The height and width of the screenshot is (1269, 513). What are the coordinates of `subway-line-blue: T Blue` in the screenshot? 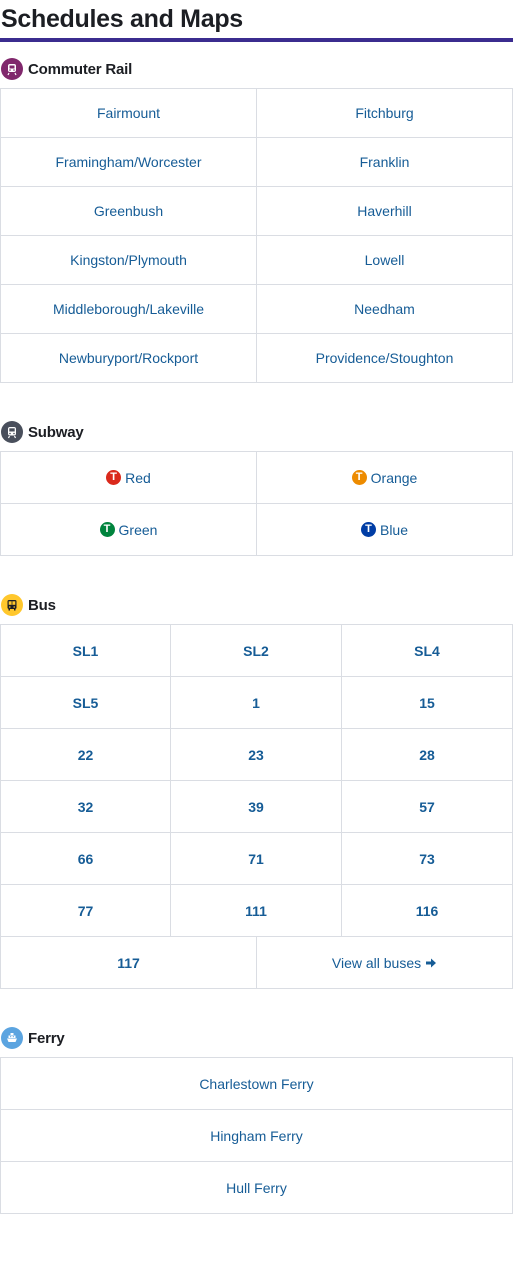 It's located at (385, 530).